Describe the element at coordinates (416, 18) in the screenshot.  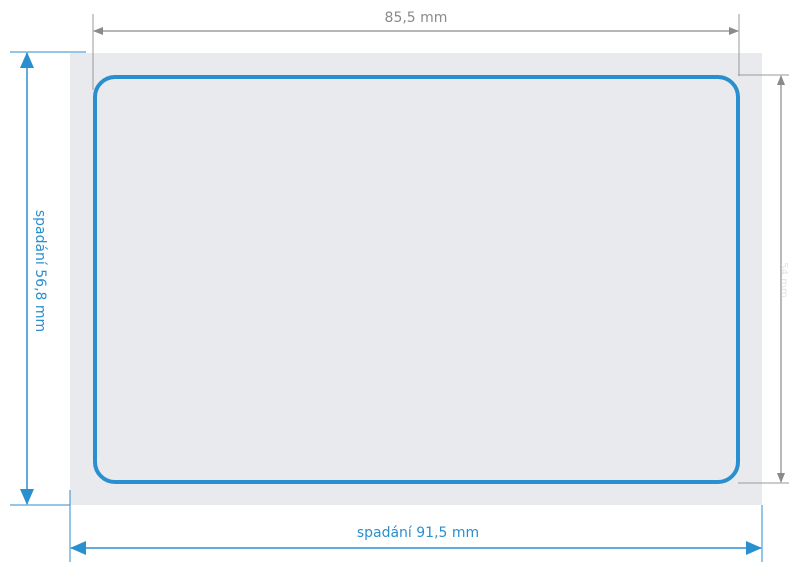
I see `trim-width-label: 85,5 mm` at that location.